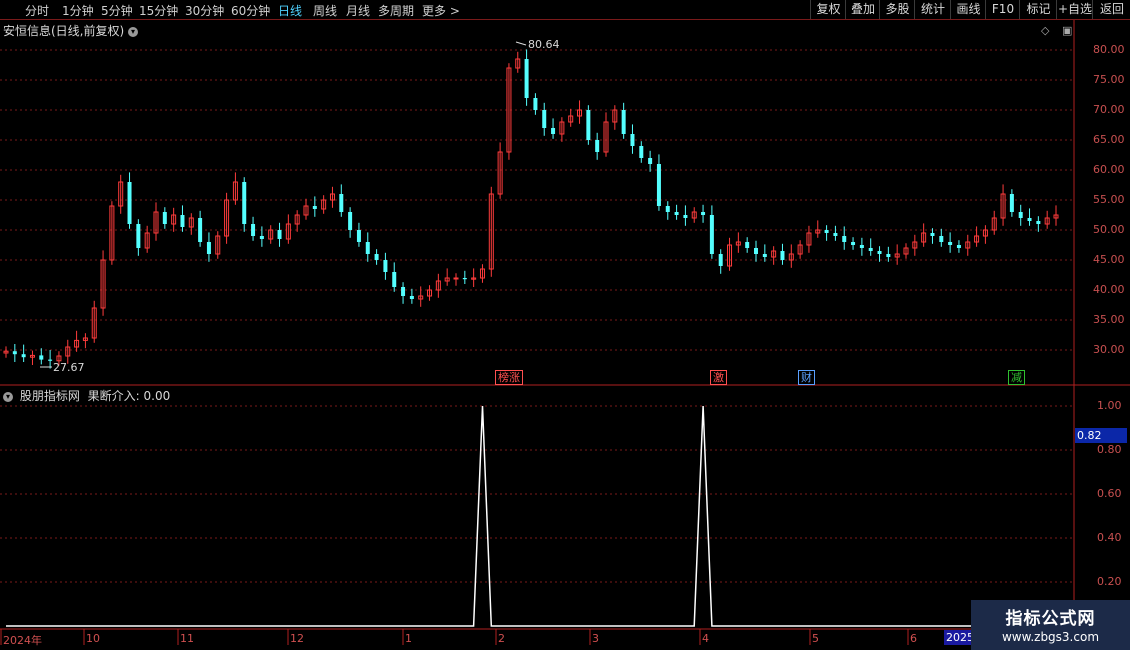 The height and width of the screenshot is (650, 1130). I want to click on indicator-y-tick-label: 1.00, so click(1109, 405).